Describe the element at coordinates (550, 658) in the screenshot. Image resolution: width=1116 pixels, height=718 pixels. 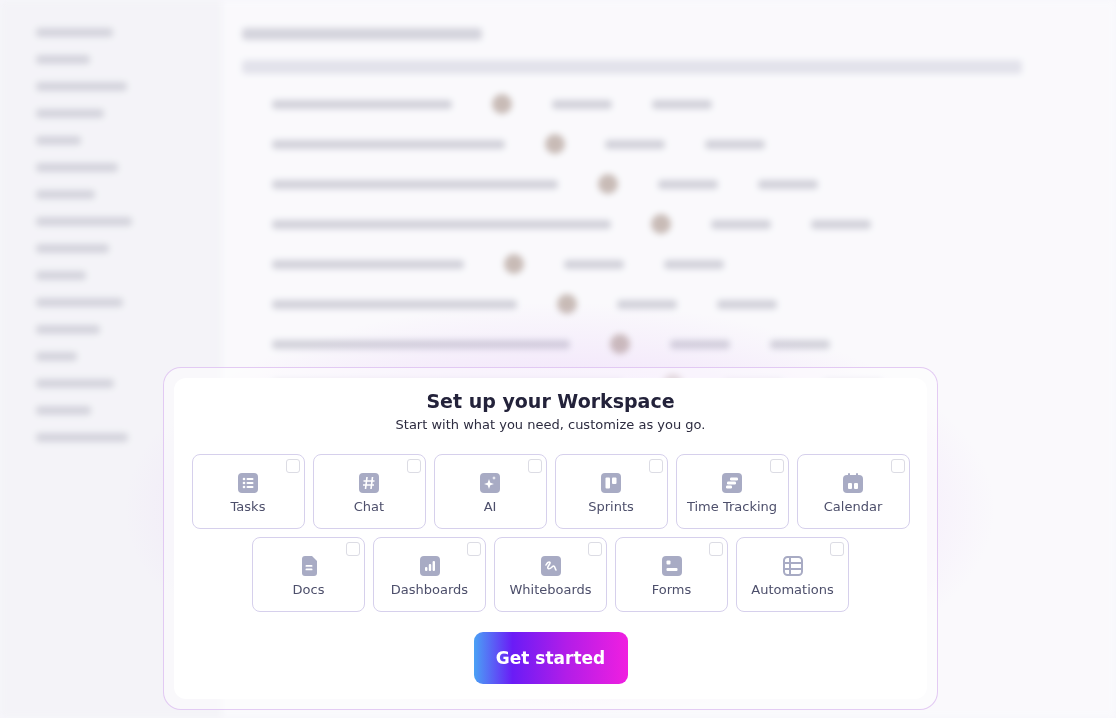
I see `get-started-button: Get started` at that location.